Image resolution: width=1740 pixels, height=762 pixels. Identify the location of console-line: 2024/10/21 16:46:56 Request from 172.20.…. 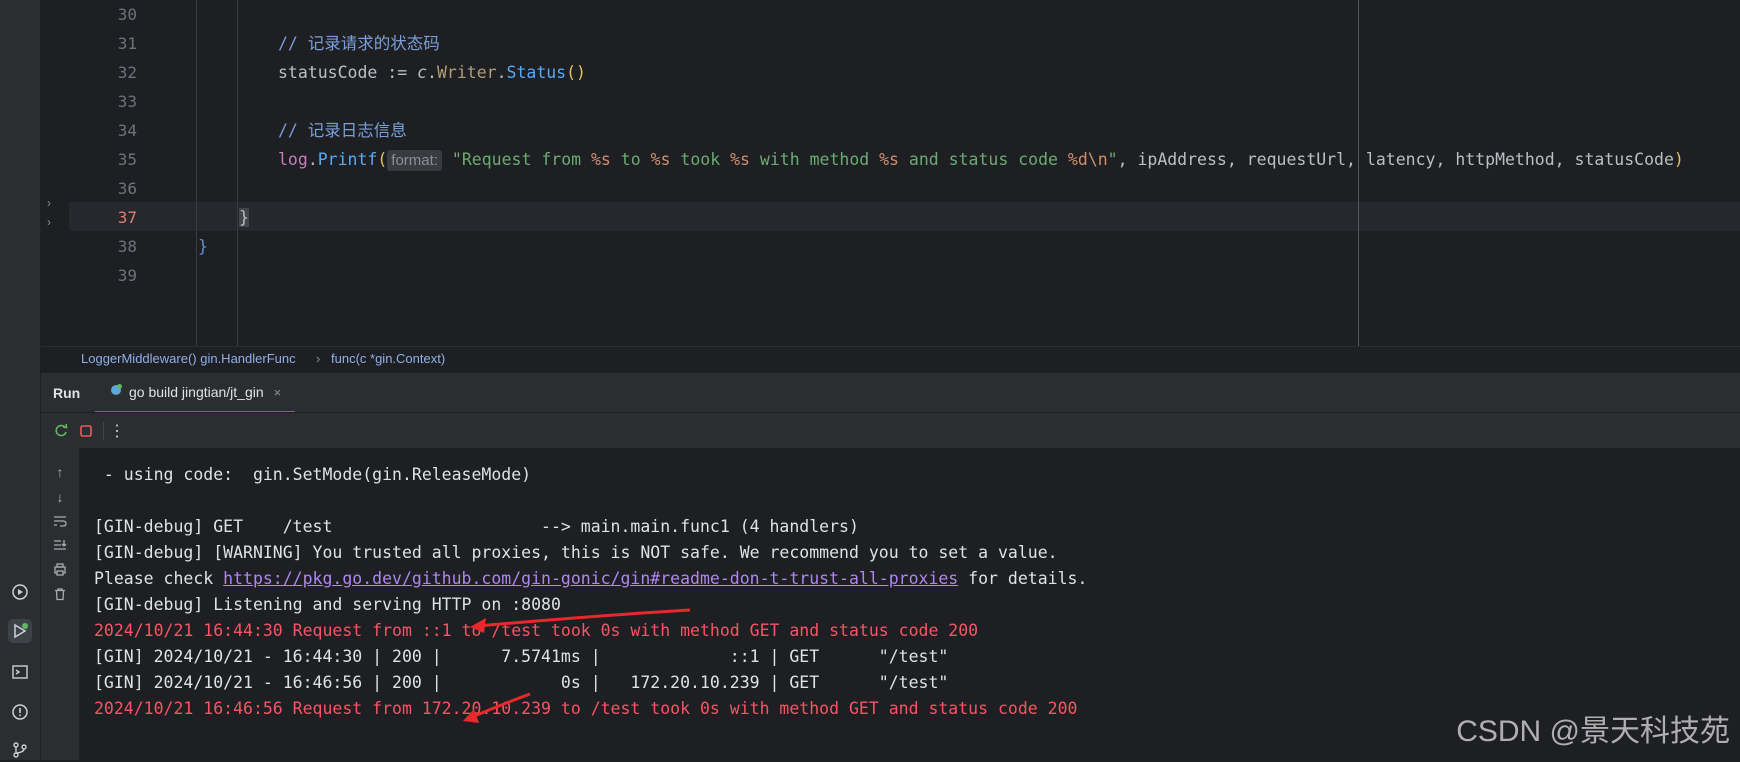
(585, 708).